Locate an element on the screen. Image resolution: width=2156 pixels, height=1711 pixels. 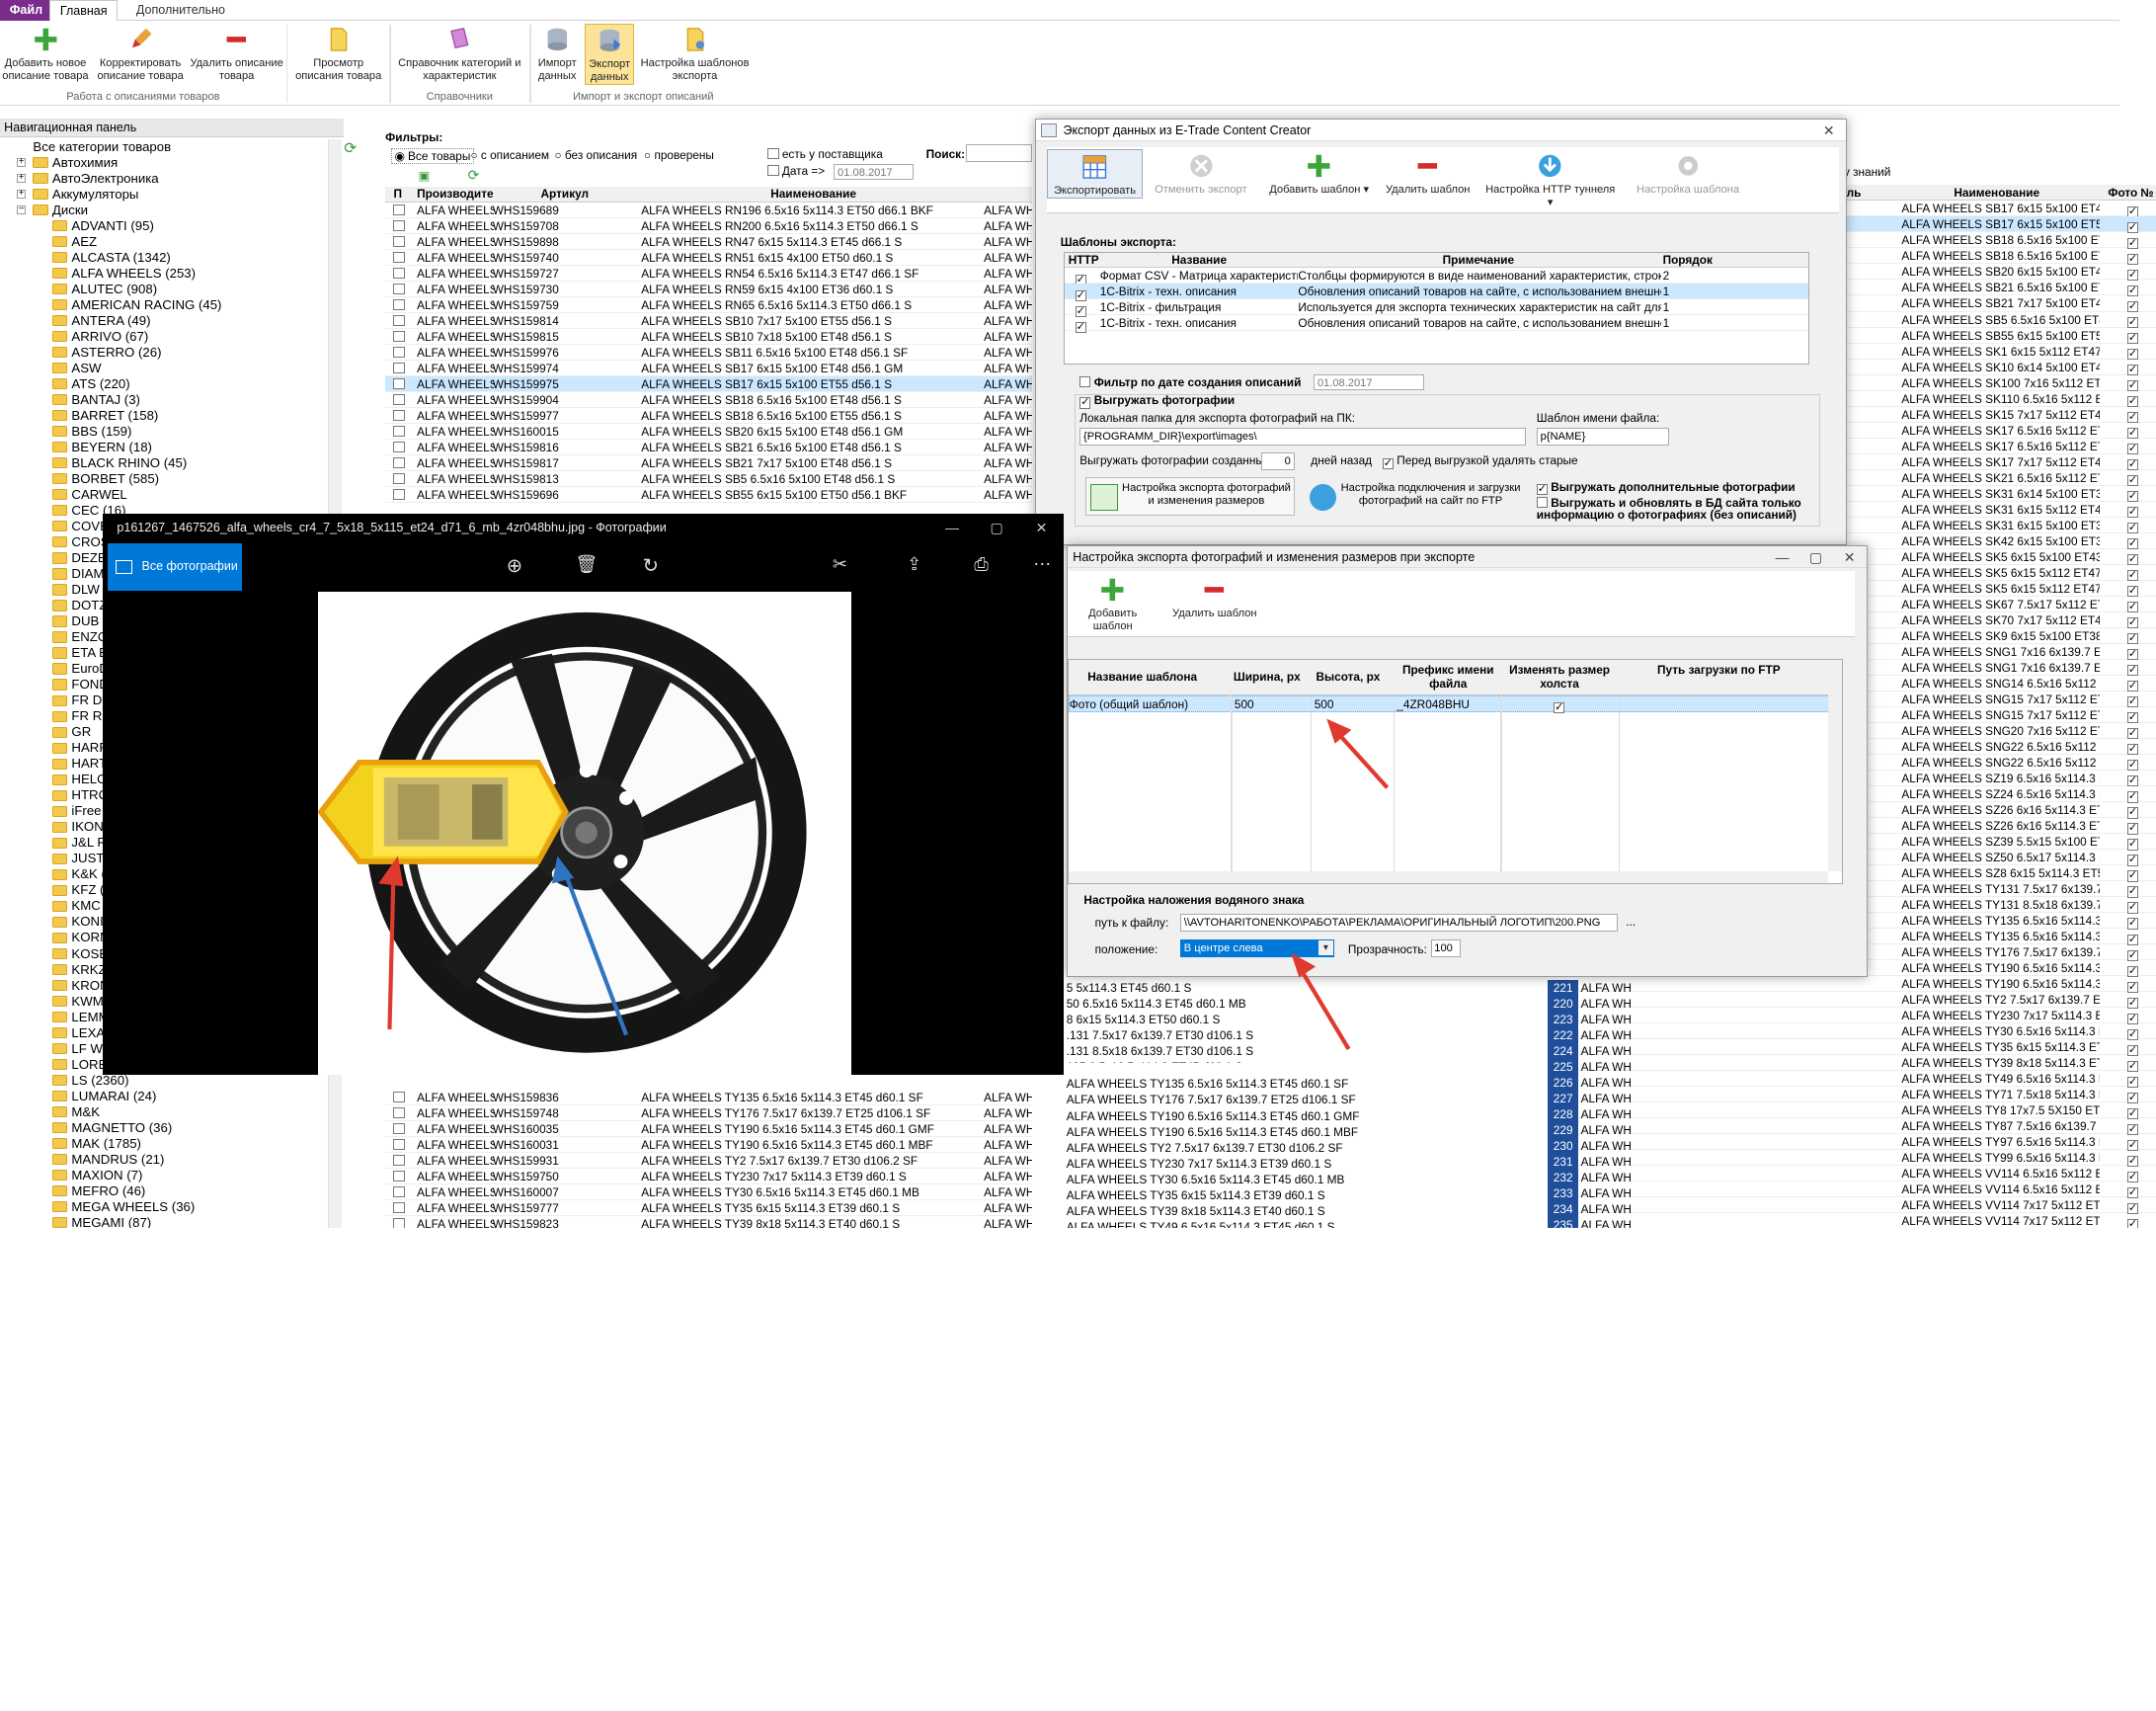
tree-brand-item: AMERICAN RACING (45) is located at coordinates (164, 305).